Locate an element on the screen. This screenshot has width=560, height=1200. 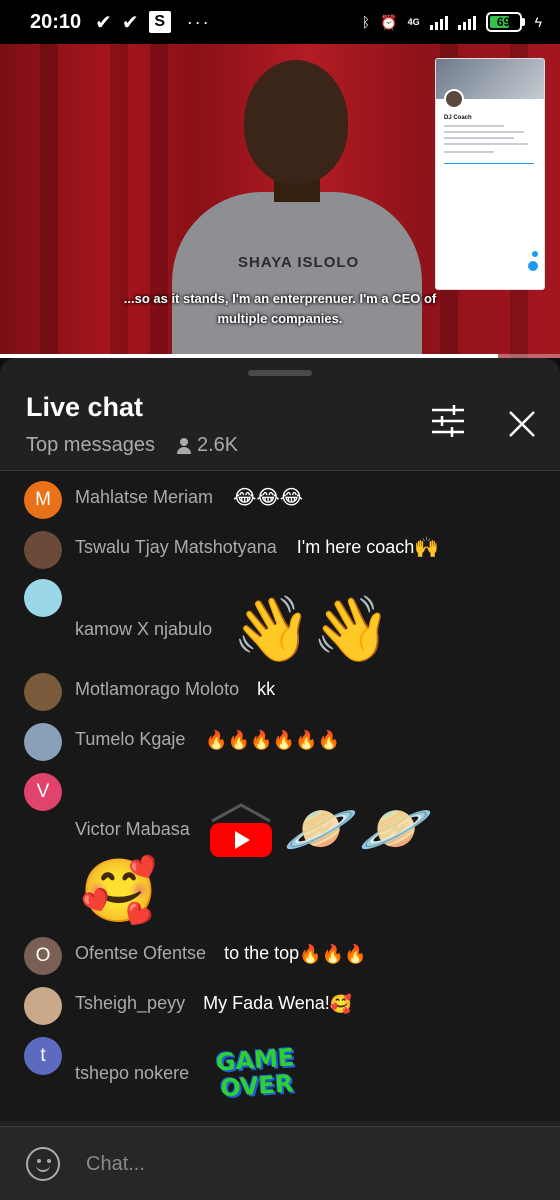
avatar-letter: O is located at coordinates (43, 955).